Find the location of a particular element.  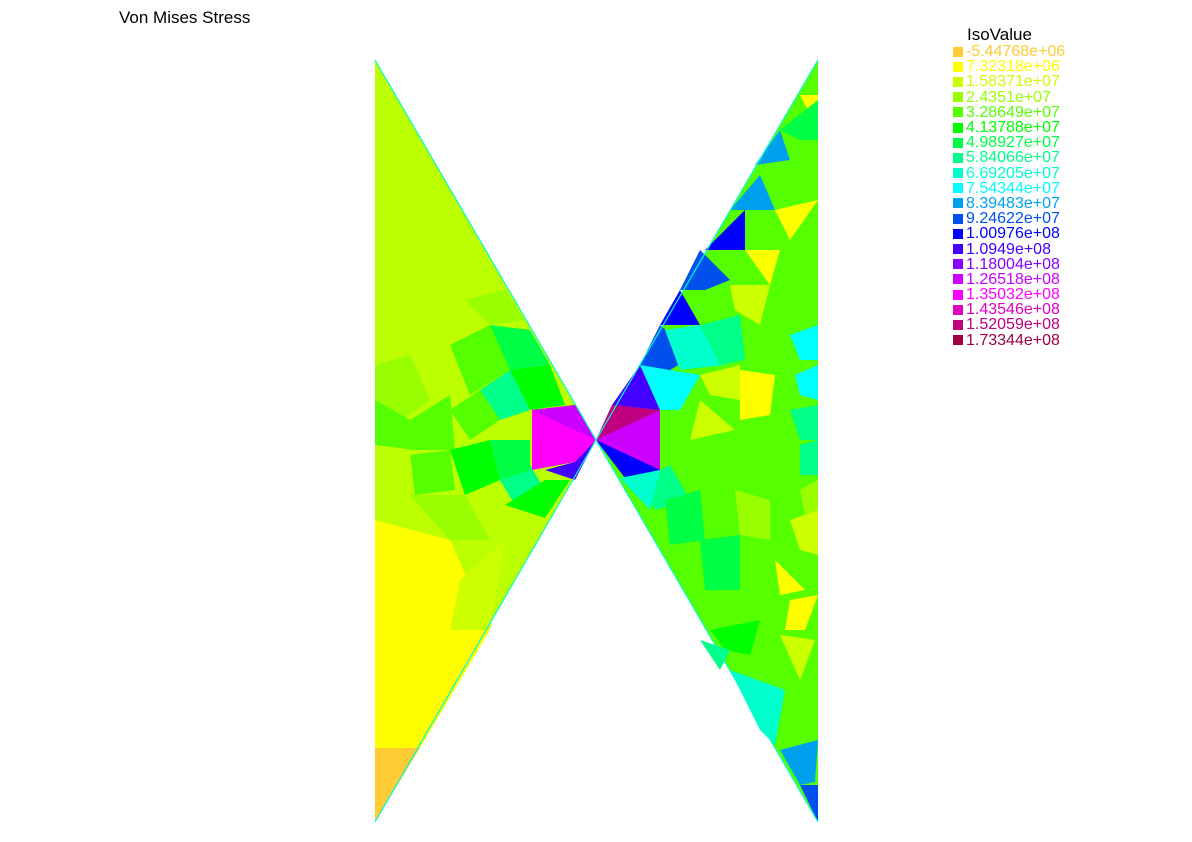

legend-label: 1.00976e+08 is located at coordinates (1013, 234).